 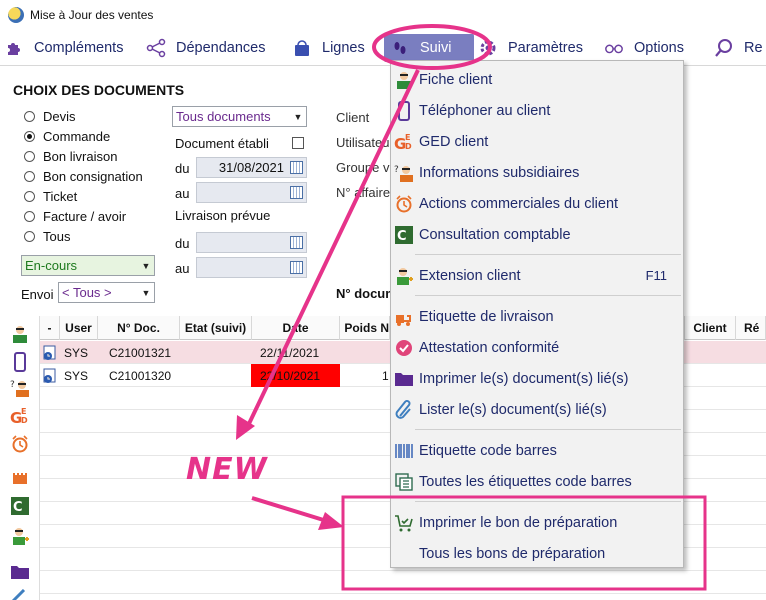 I want to click on col-header: Poids N, so click(x=365, y=328).